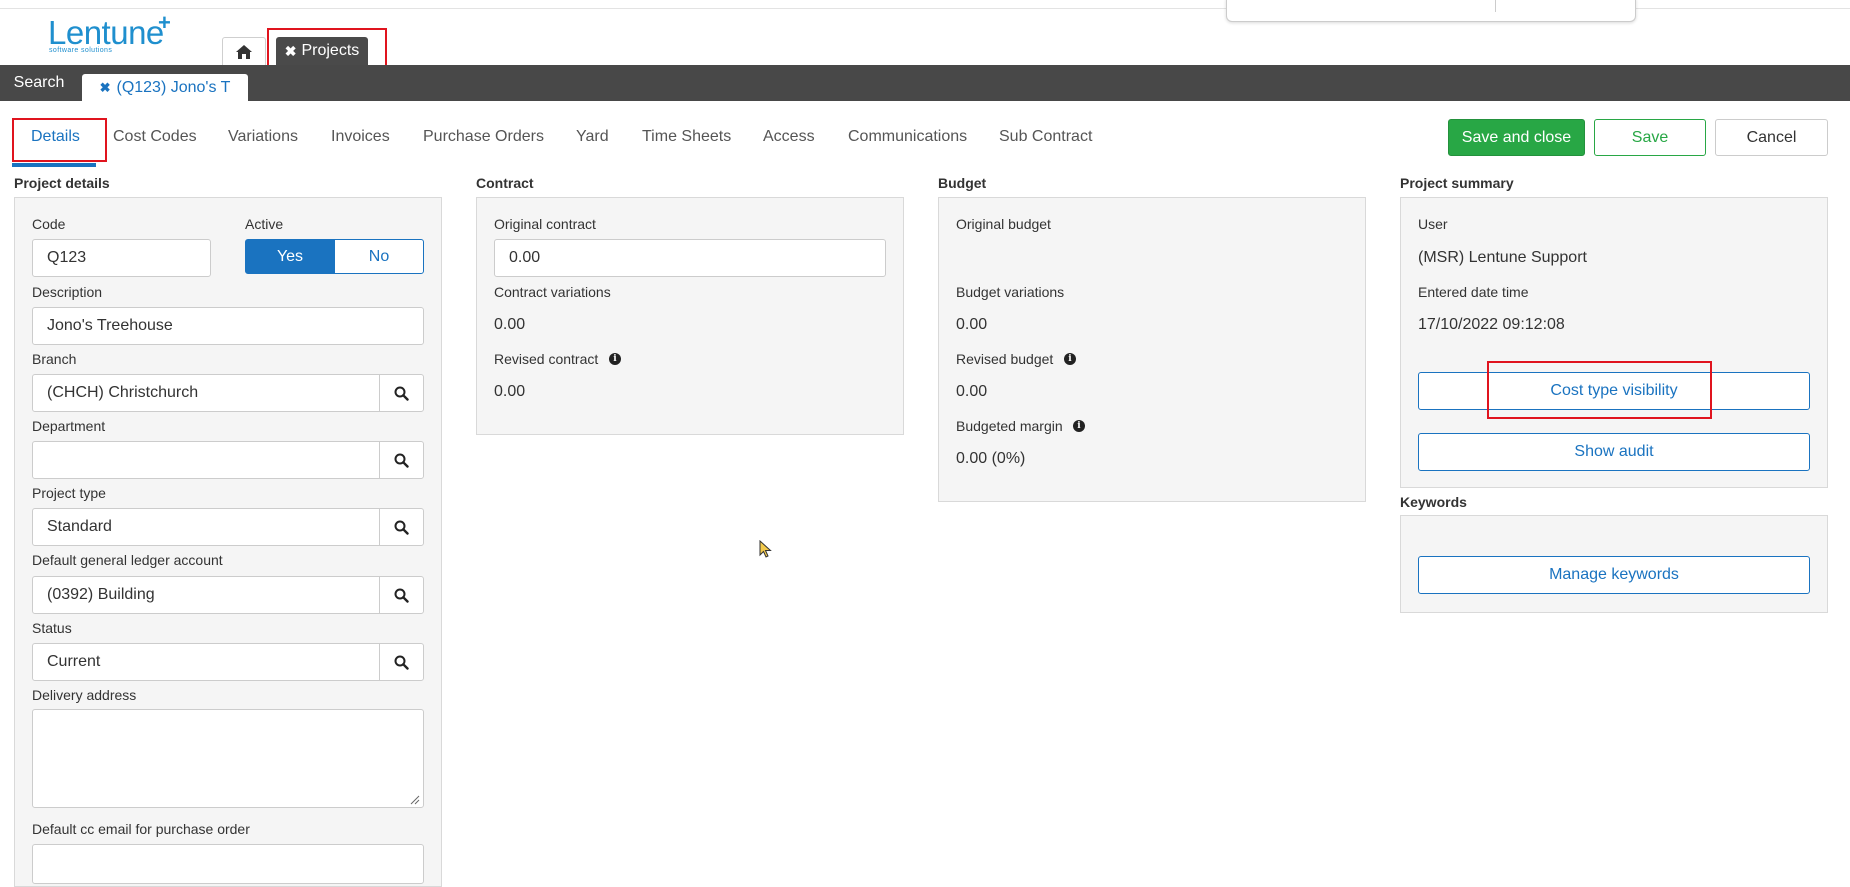 The image size is (1850, 887). I want to click on record-tab: ✖ (Q123) Jono's T, so click(165, 87).